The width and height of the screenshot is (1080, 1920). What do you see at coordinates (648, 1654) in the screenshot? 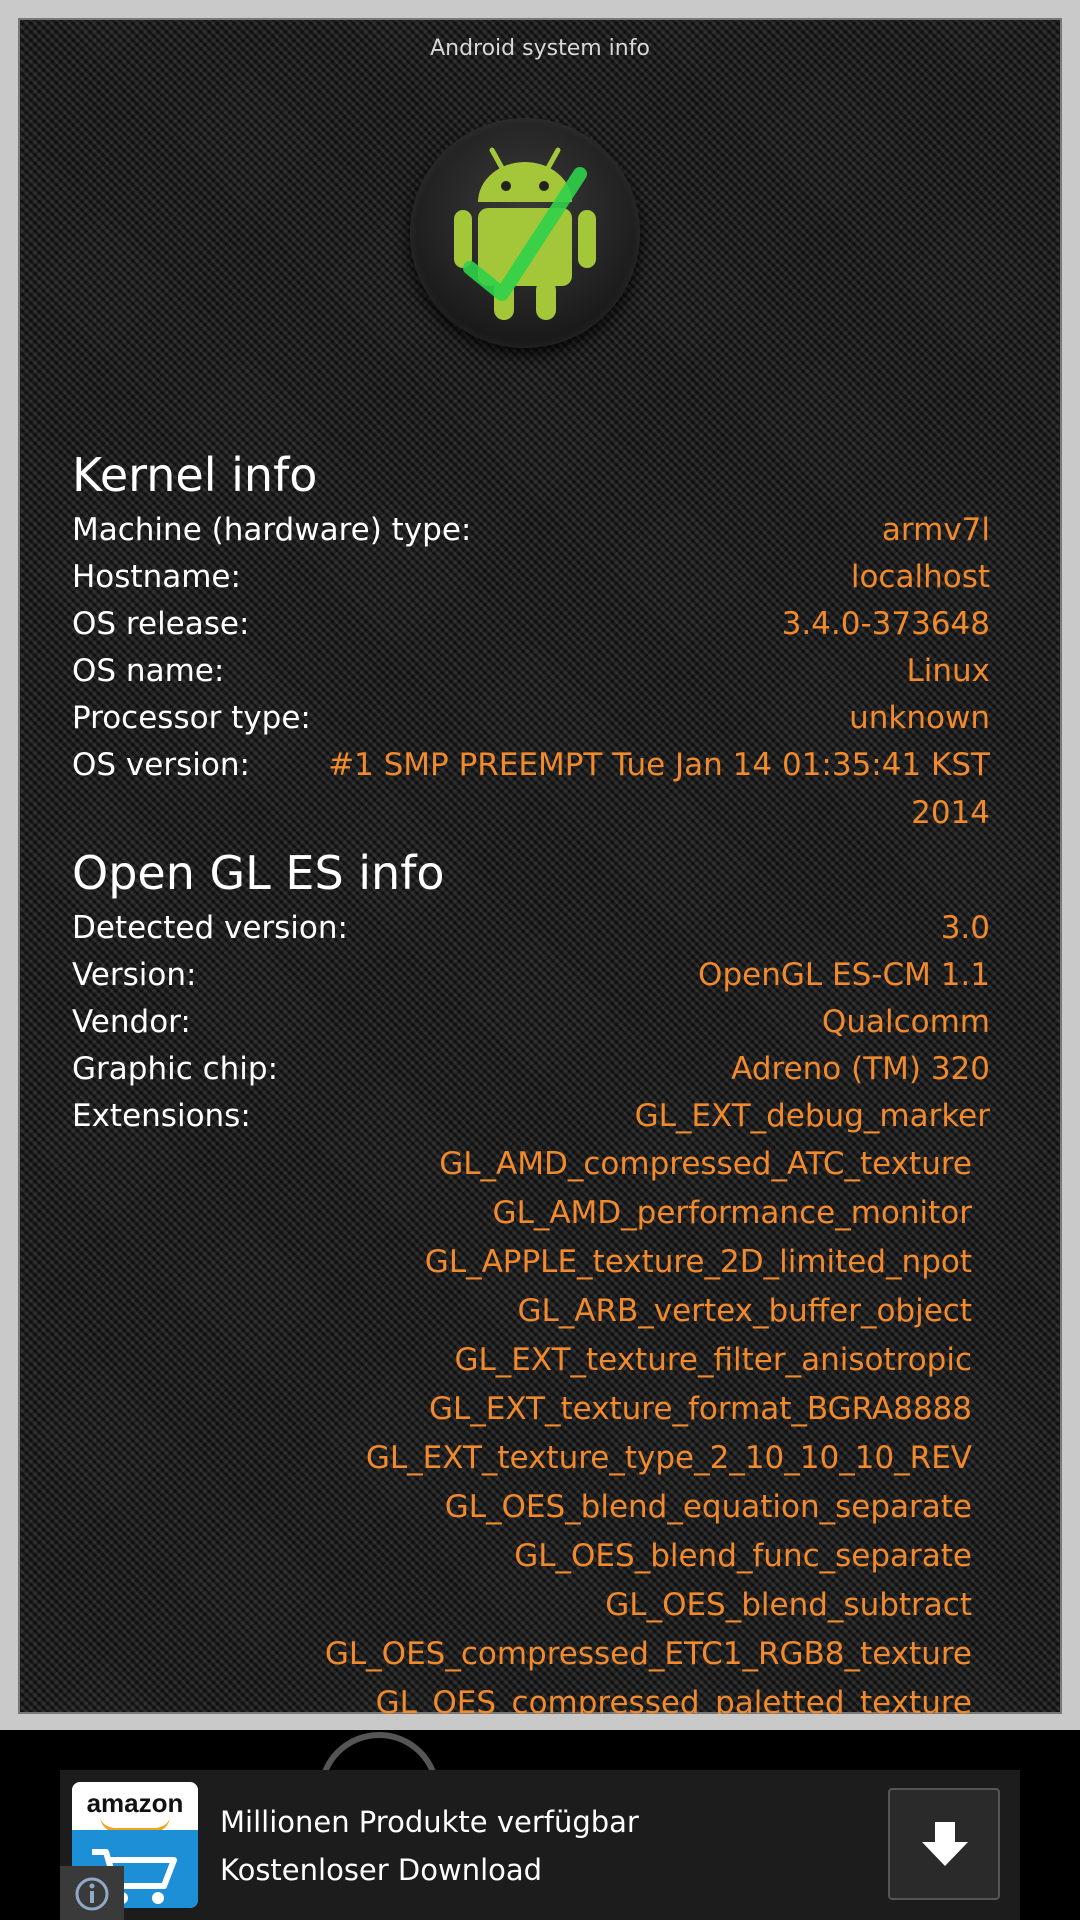
I see `extension-item: GL_OES_compressed_ETC1_RGB8_texture` at bounding box center [648, 1654].